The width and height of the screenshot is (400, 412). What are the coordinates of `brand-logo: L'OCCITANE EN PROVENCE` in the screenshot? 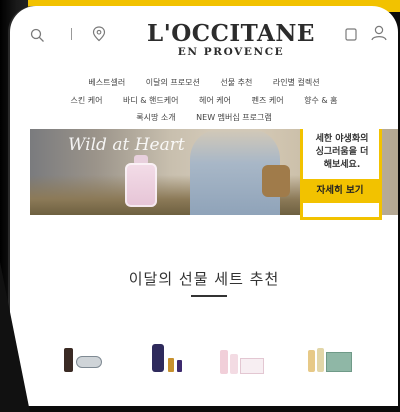 It's located at (231, 39).